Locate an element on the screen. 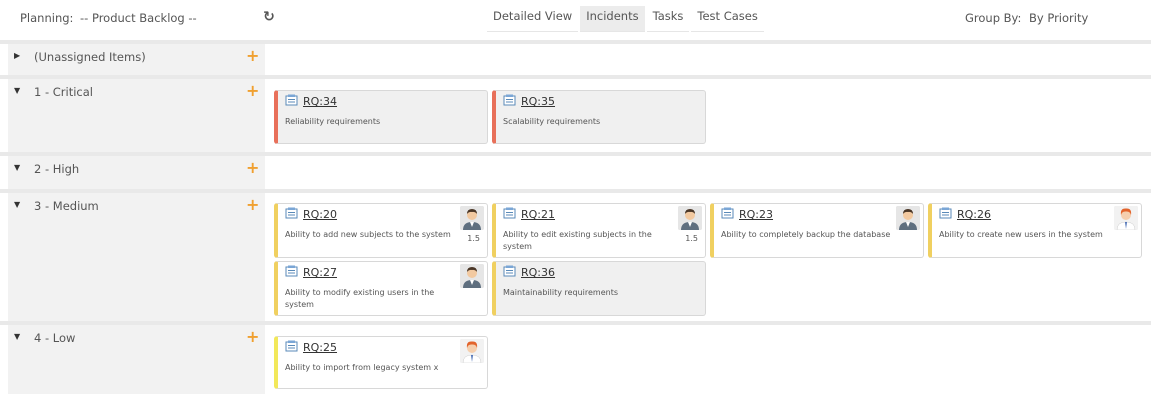  requirement-id-link: RQ:21 is located at coordinates (538, 214).